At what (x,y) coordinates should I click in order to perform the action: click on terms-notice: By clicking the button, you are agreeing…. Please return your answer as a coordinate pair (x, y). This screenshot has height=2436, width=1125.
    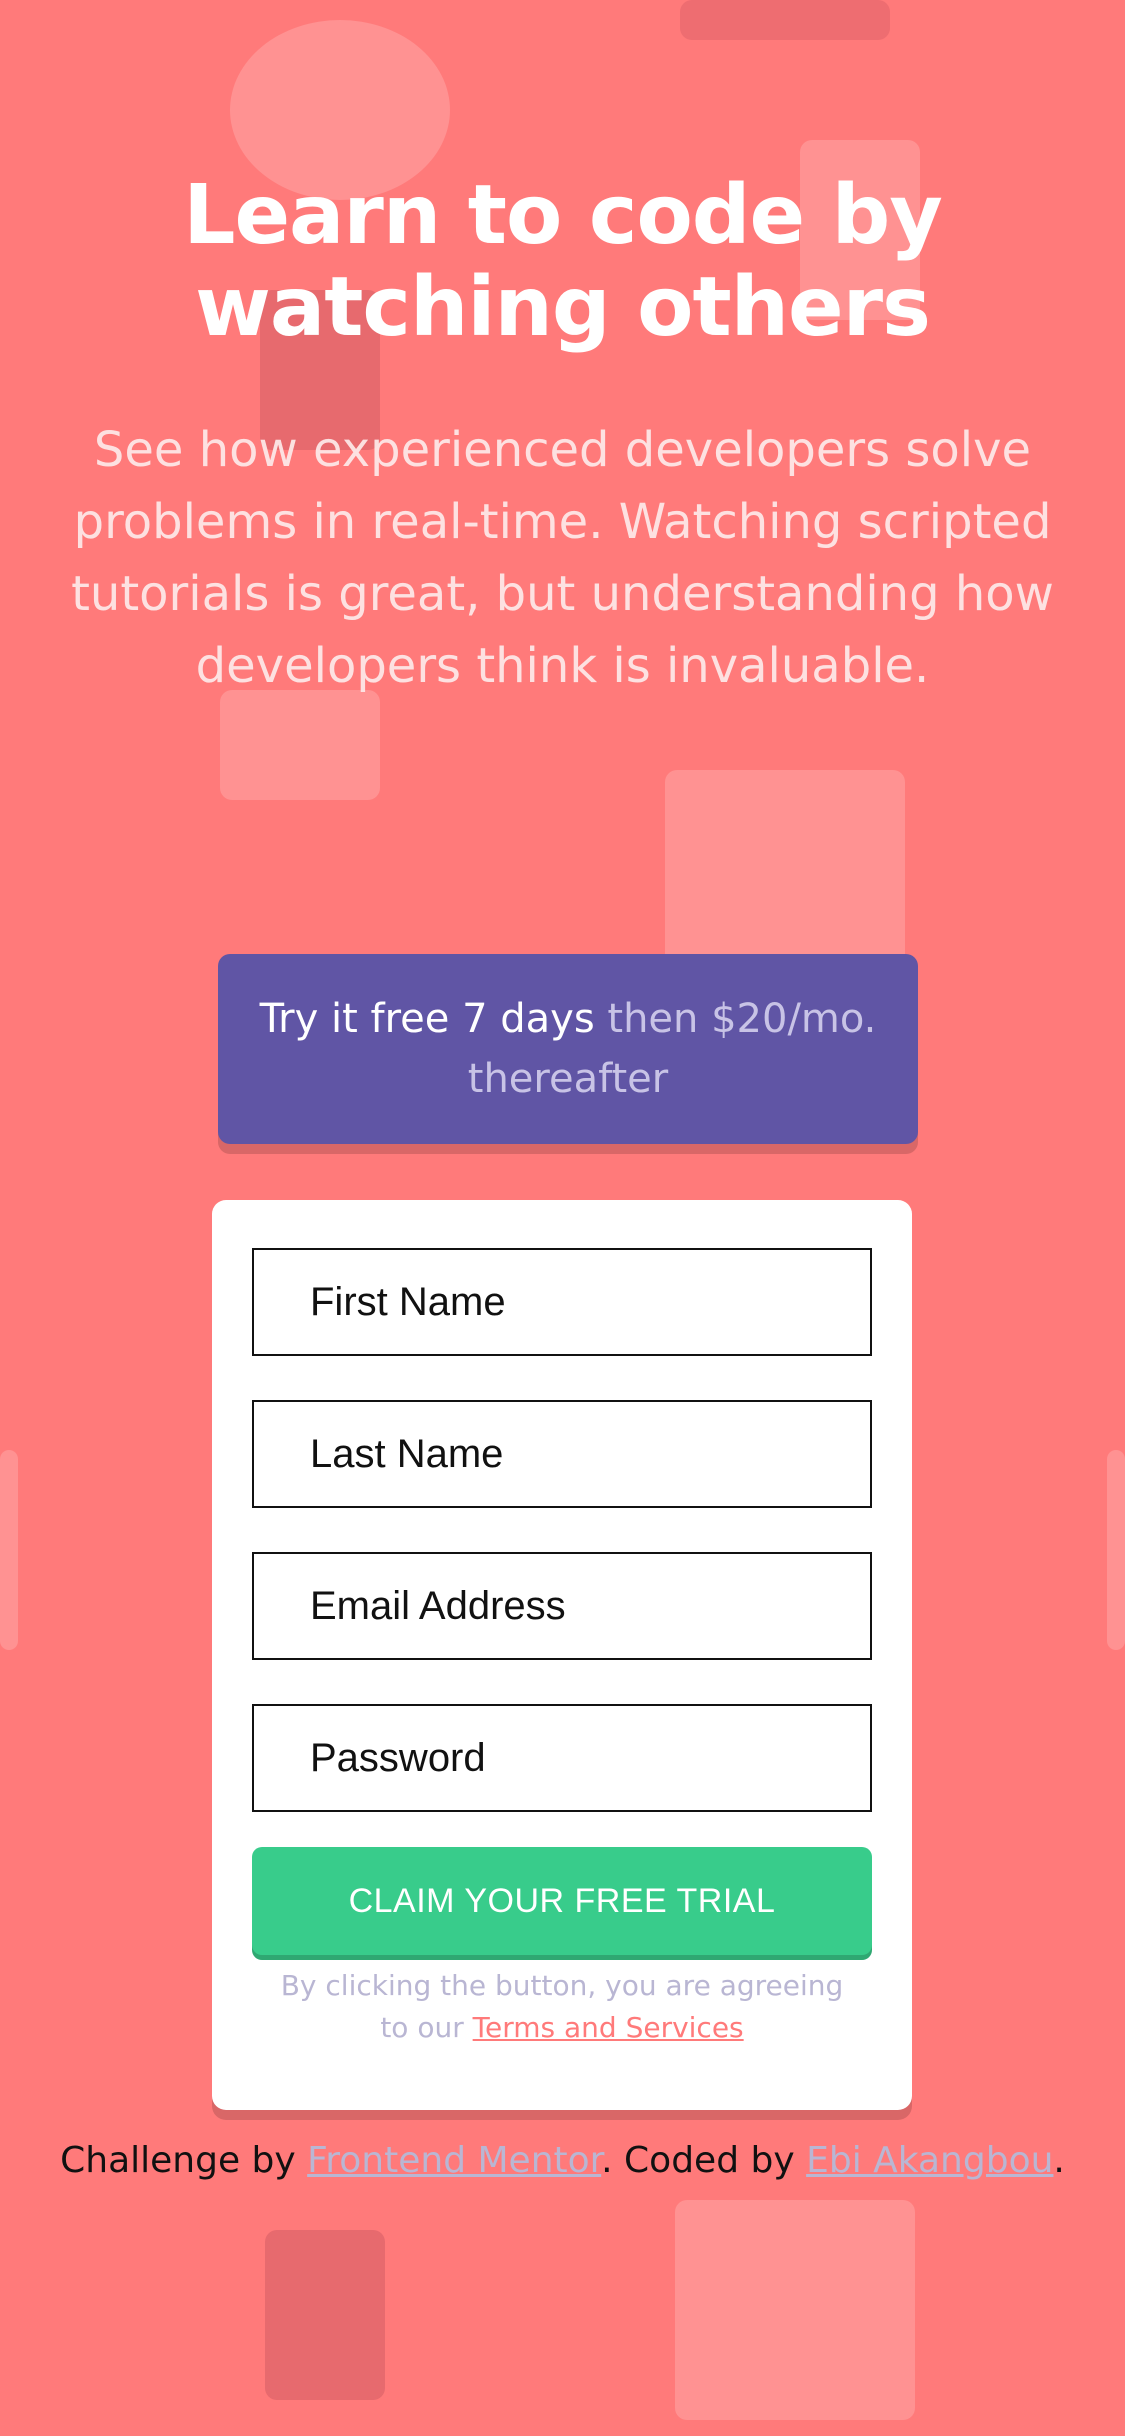
    Looking at the image, I should click on (562, 2007).